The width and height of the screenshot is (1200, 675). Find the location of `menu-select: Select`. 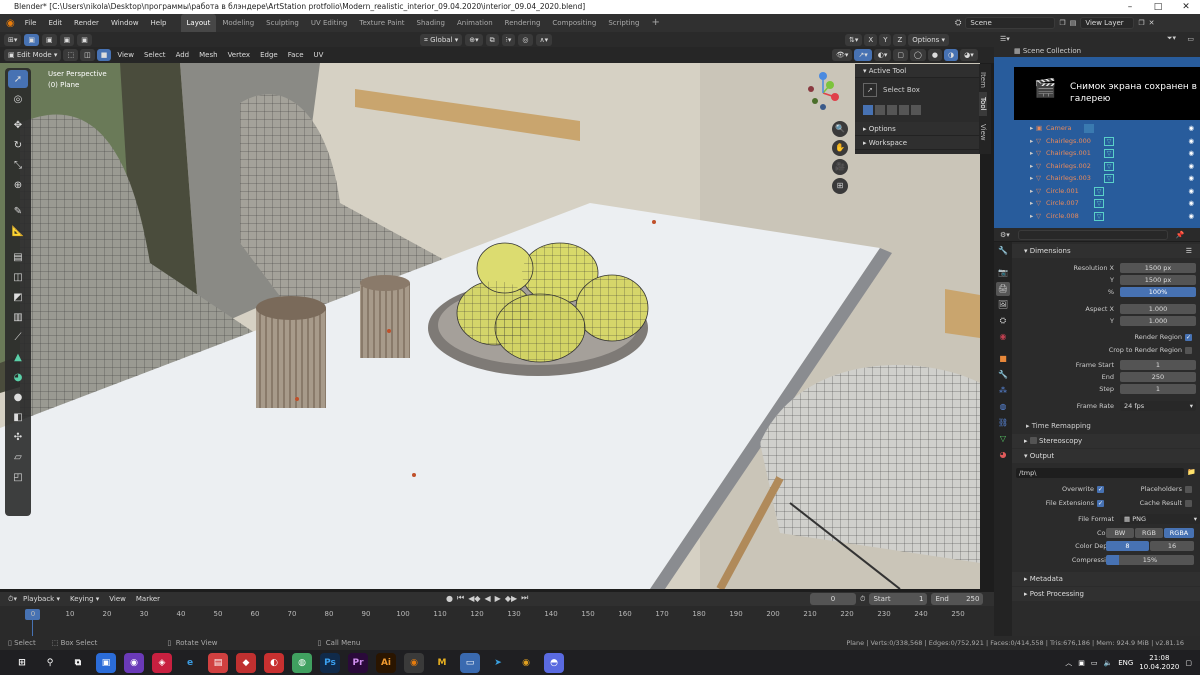

menu-select: Select is located at coordinates (155, 55).